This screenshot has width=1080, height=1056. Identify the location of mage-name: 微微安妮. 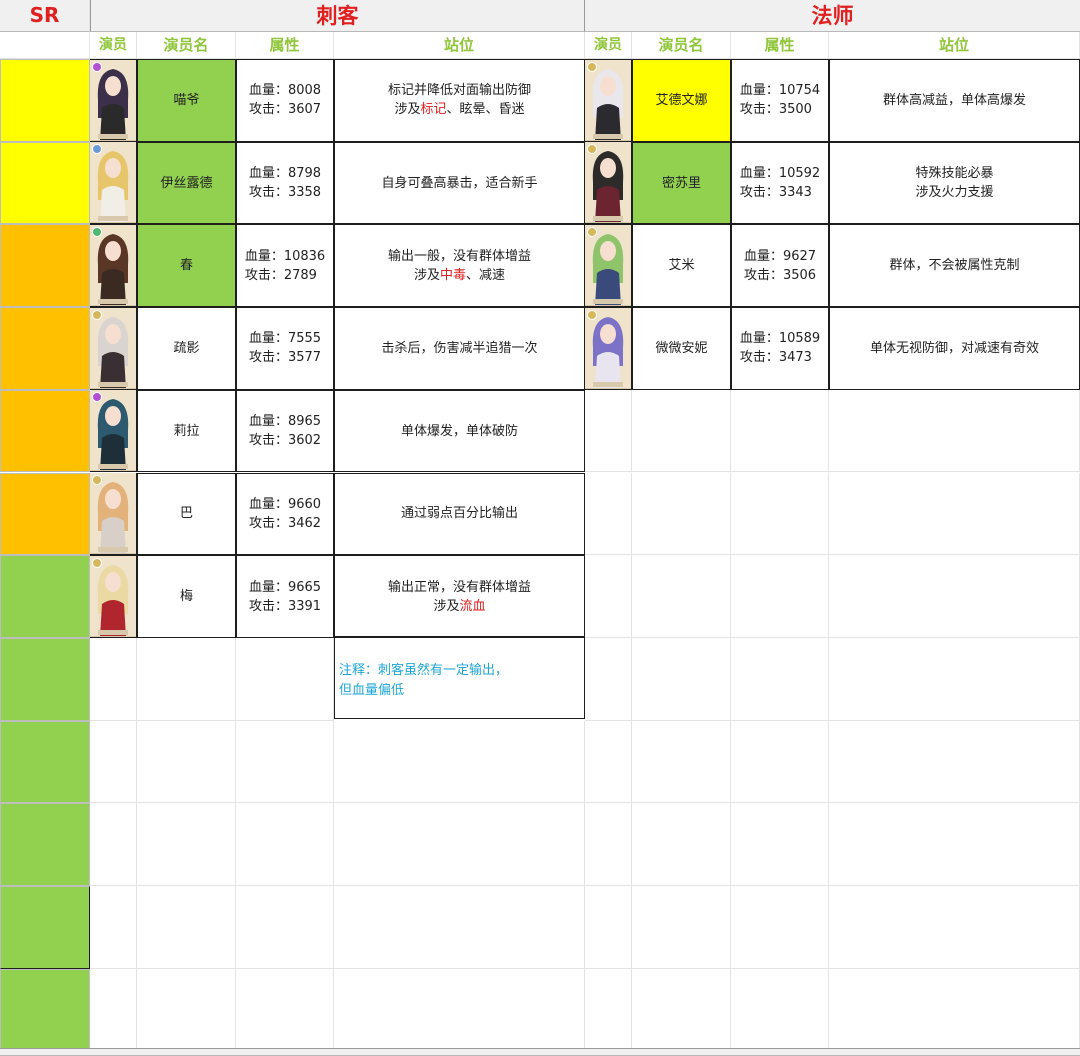
(681, 348).